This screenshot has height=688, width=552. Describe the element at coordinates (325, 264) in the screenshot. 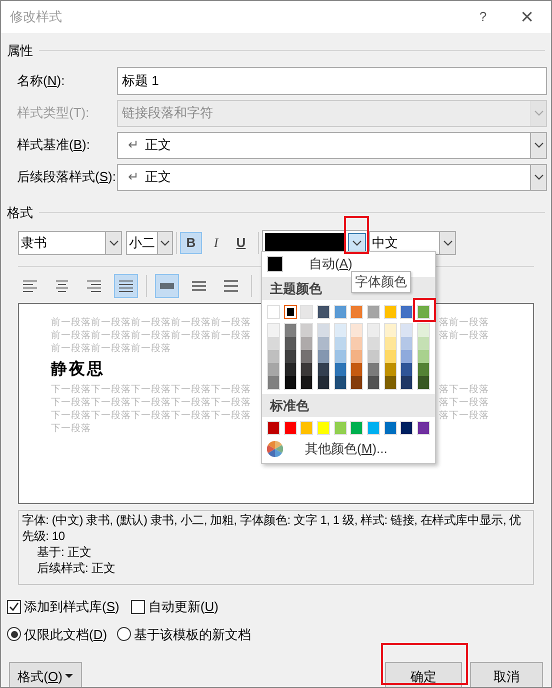

I see `menu-item: 自动(A)` at that location.